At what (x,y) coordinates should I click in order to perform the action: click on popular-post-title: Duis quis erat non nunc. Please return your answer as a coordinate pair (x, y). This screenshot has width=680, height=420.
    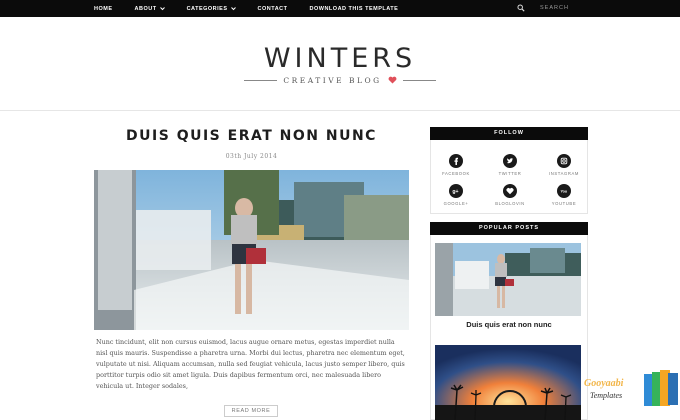
    Looking at the image, I should click on (509, 324).